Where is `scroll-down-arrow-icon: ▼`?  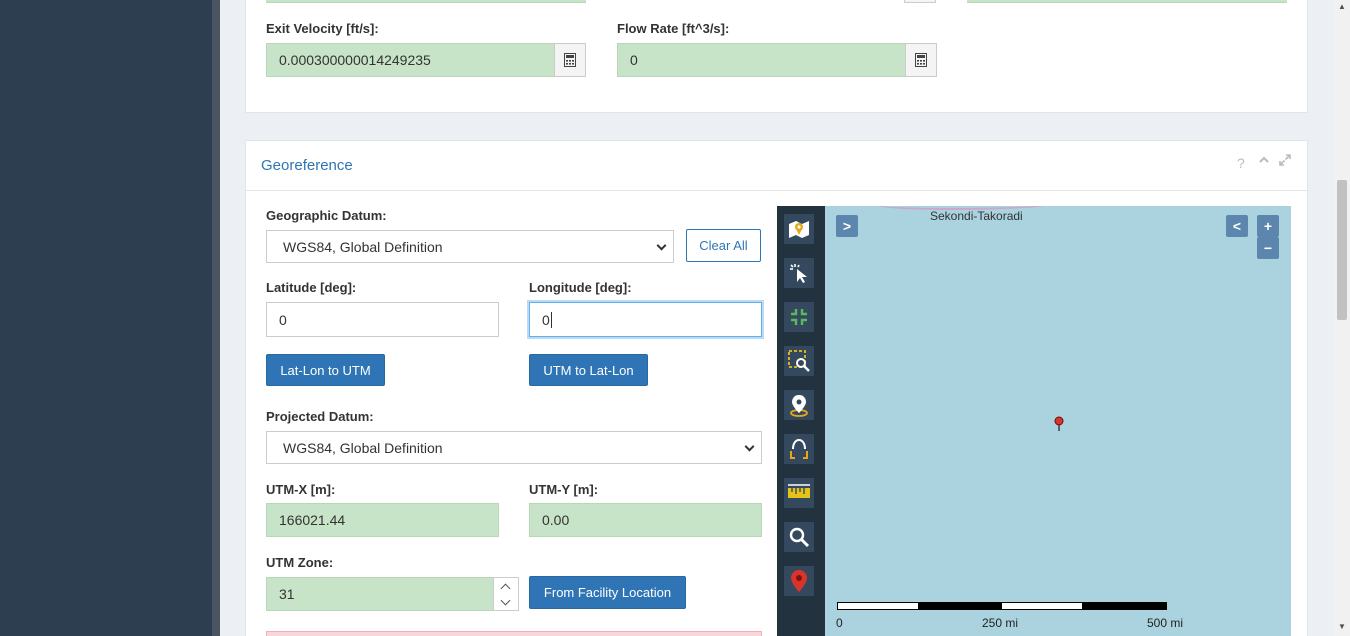 scroll-down-arrow-icon: ▼ is located at coordinates (1342, 626).